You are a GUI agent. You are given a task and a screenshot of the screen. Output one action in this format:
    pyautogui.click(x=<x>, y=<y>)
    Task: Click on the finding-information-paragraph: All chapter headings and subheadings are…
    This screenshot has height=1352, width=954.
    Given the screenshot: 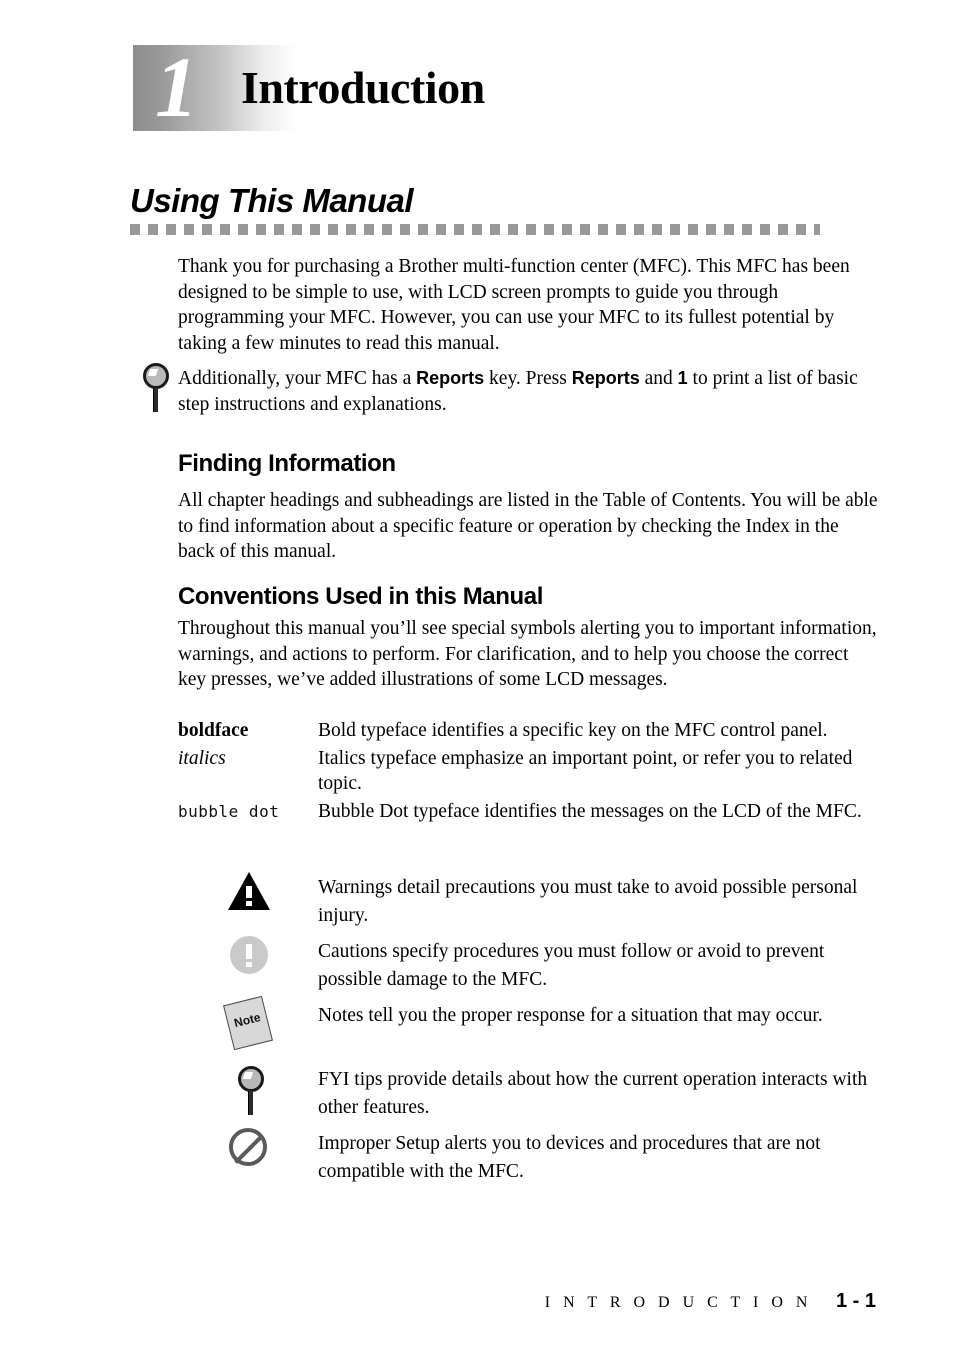 What is the action you would take?
    pyautogui.click(x=528, y=526)
    